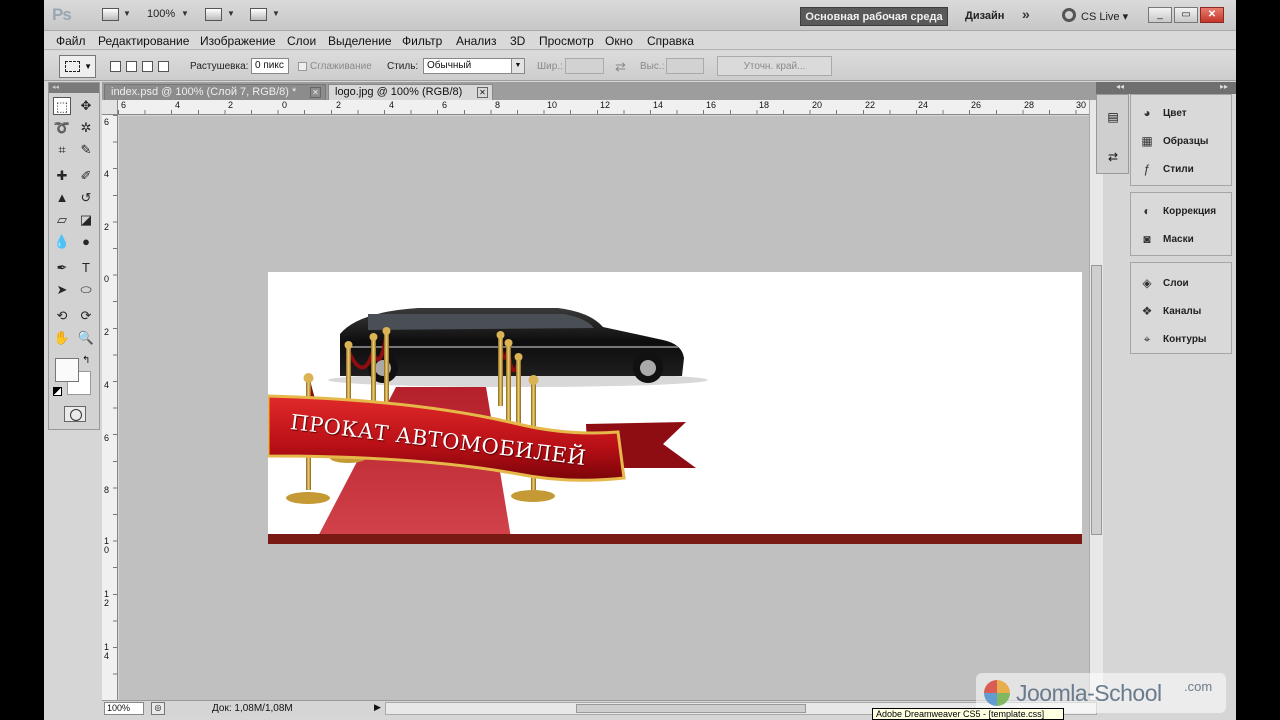 The width and height of the screenshot is (1280, 720). What do you see at coordinates (86, 220) in the screenshot?
I see `paint-bucket-tool-icon: ◪` at bounding box center [86, 220].